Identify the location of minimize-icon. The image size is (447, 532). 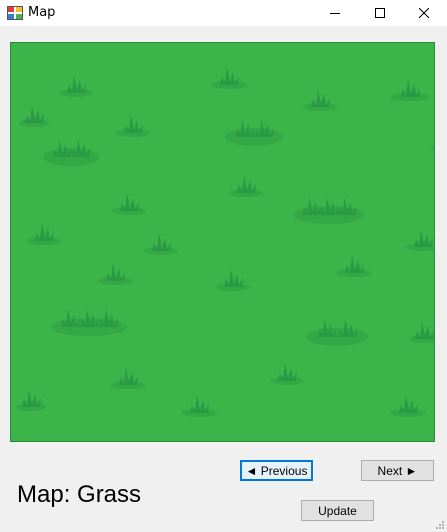
(335, 13).